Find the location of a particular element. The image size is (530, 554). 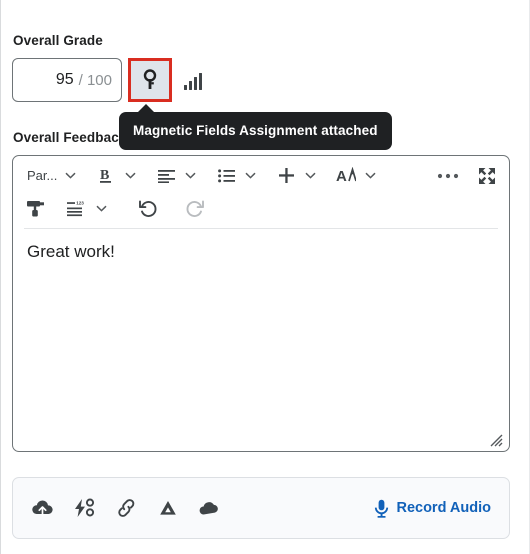

grade-value: 95 is located at coordinates (64, 79).